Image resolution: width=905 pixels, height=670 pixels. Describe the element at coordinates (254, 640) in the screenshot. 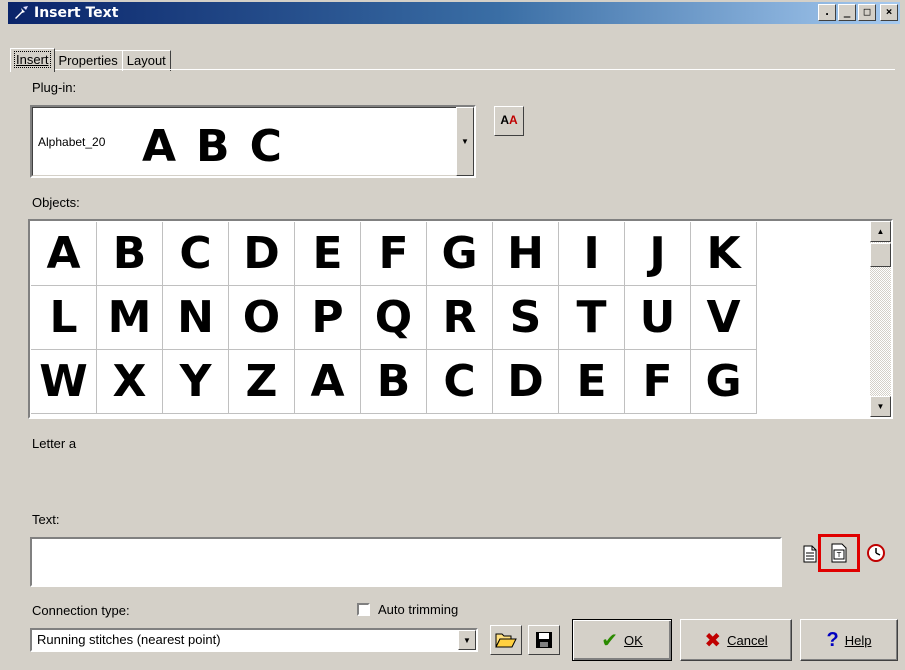

I see `connection-type-select: Running stitches (nearest point) ▼` at that location.